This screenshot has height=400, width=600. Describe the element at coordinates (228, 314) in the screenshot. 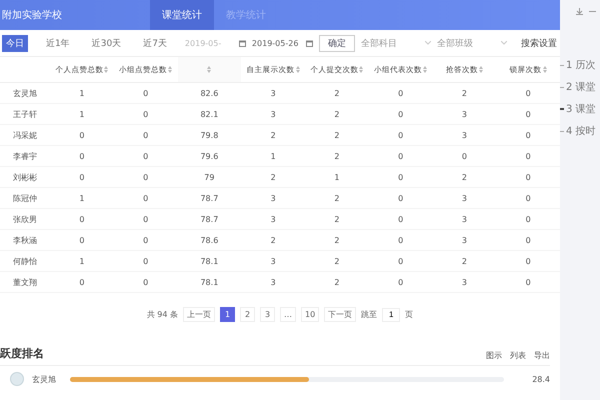

I see `page-button: 1` at that location.